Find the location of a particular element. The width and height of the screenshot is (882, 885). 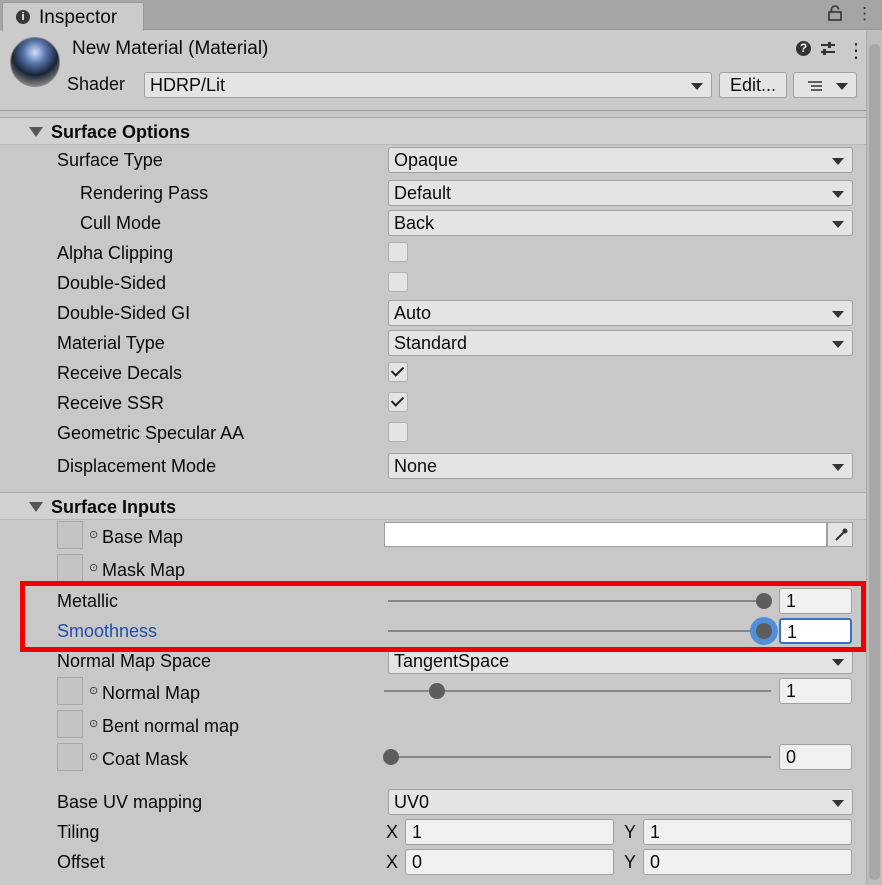

receive-ssr-label: Receive SSR is located at coordinates (111, 403).